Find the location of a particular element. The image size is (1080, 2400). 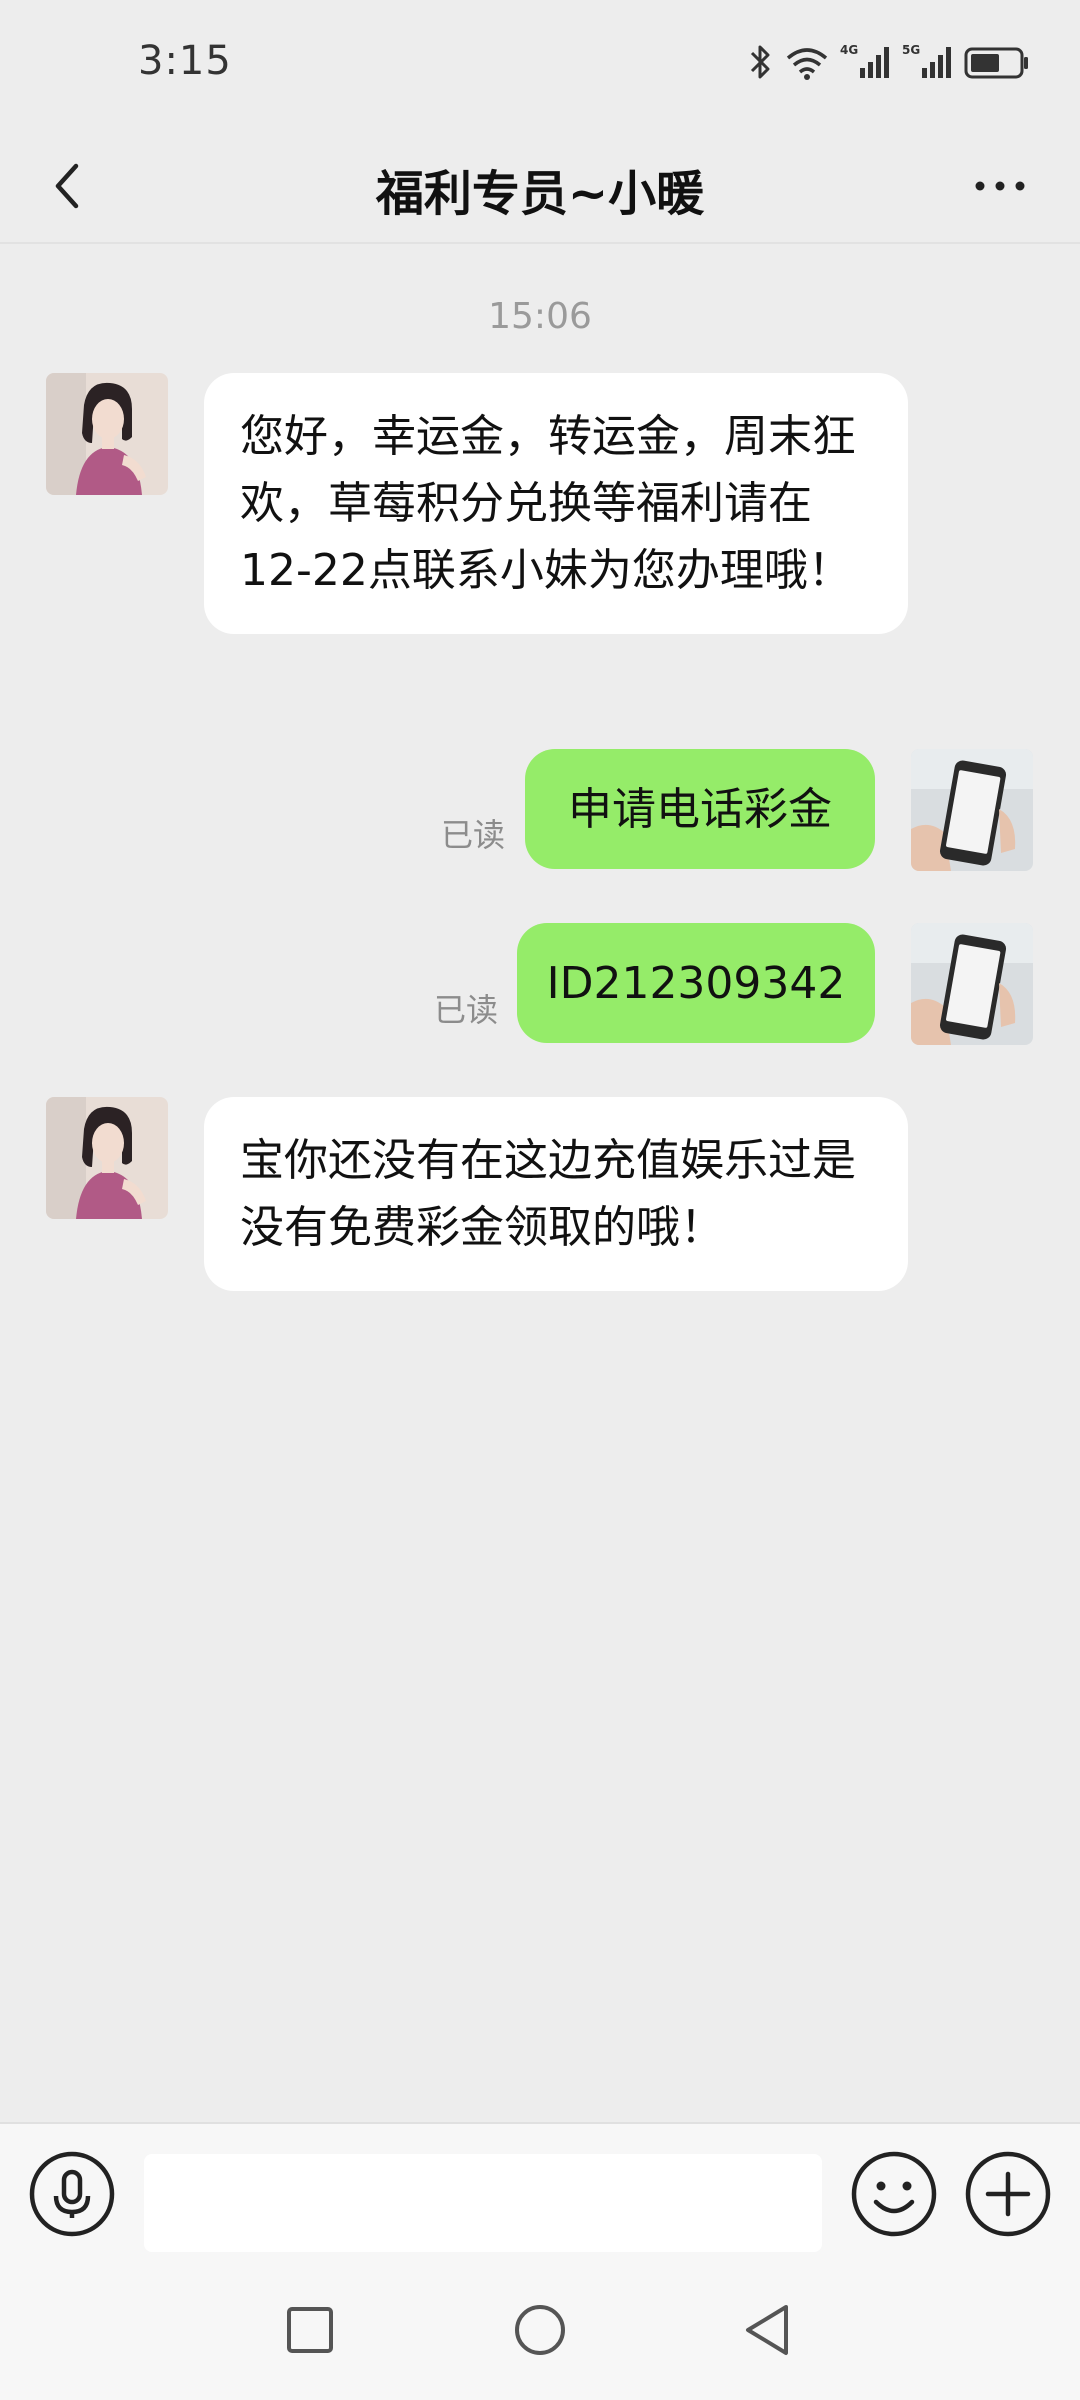

more-button is located at coordinates (1000, 186).